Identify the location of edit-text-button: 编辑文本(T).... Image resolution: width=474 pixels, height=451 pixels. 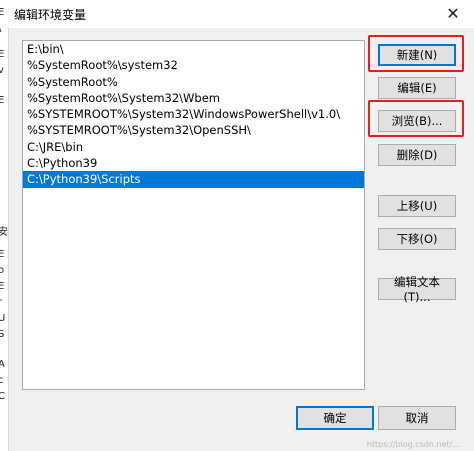
(417, 289).